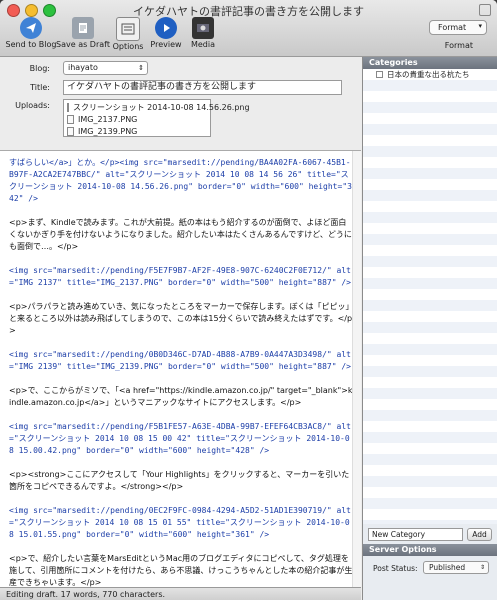 This screenshot has width=497, height=600. I want to click on category-label: 日本の貴重な出る杭たち, so click(428, 74).